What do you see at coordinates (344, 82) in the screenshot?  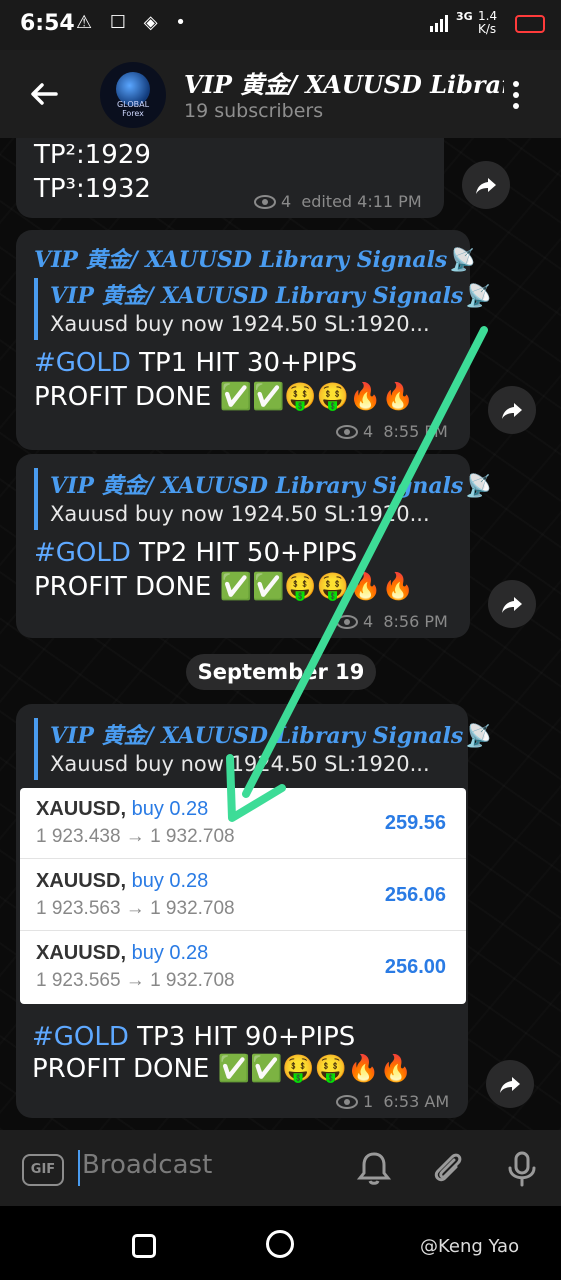 I see `channel-title: VIP 黄金/ XAUUSD Library` at bounding box center [344, 82].